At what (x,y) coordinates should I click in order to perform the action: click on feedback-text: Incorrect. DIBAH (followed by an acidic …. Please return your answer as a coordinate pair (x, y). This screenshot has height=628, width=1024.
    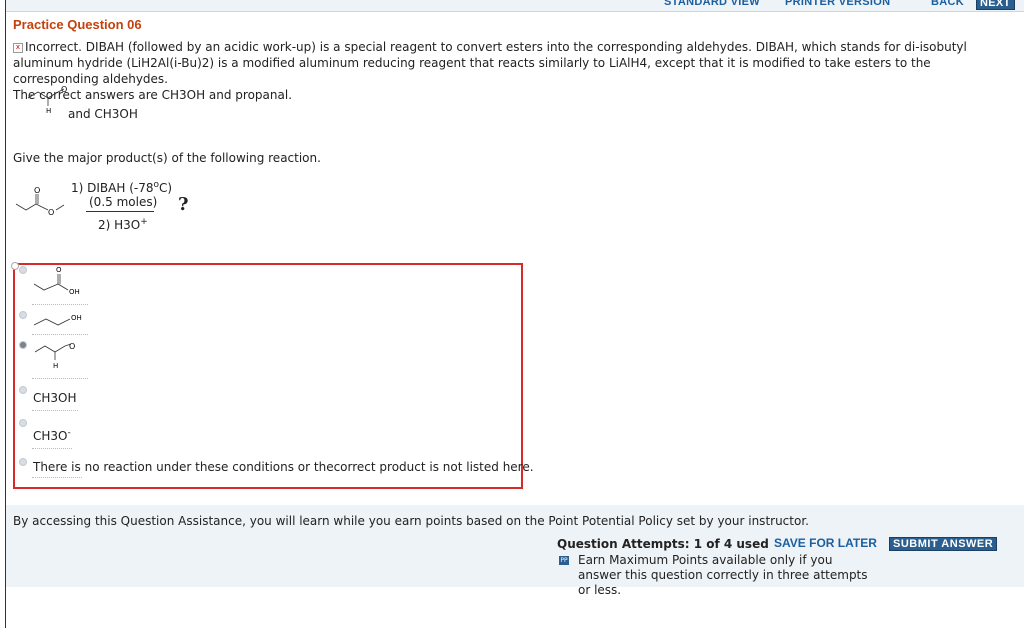
    Looking at the image, I should click on (490, 63).